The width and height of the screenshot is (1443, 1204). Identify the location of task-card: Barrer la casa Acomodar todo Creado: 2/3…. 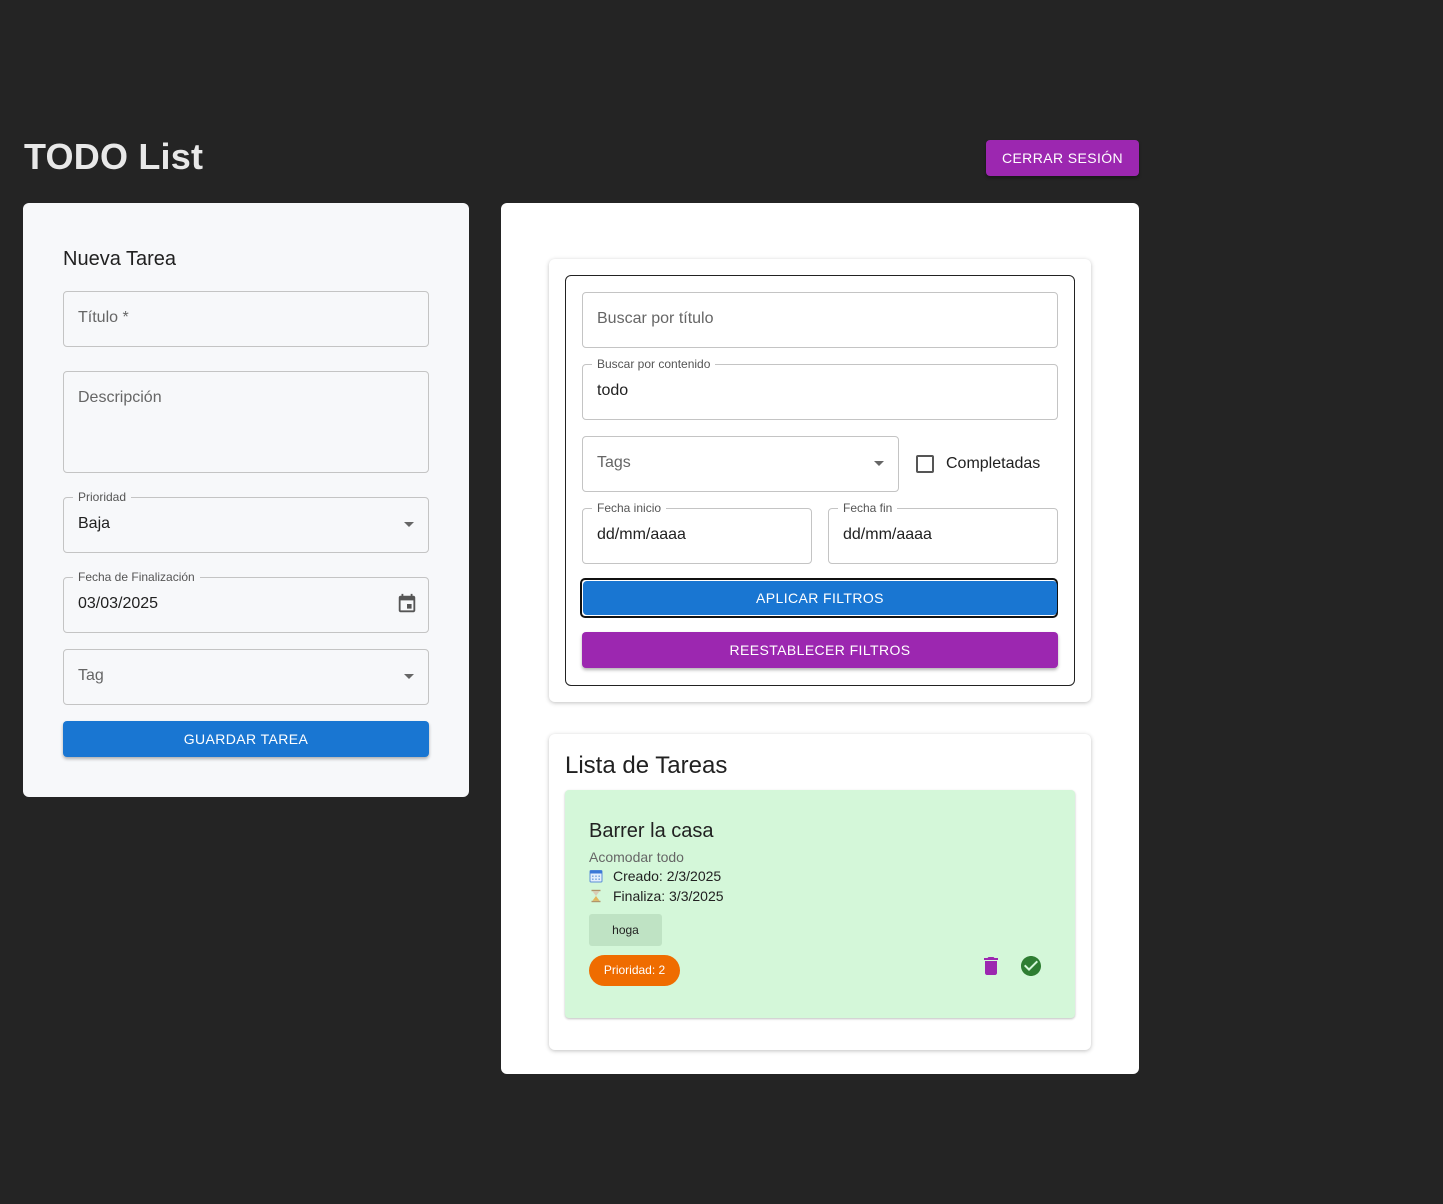
(820, 904).